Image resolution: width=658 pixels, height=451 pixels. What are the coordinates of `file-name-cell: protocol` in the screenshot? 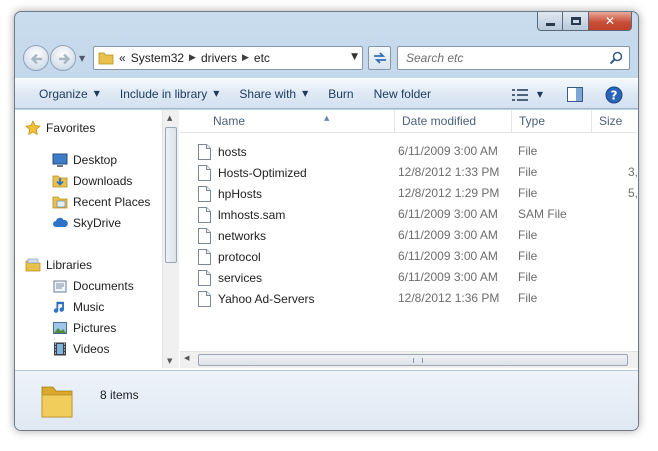 It's located at (229, 256).